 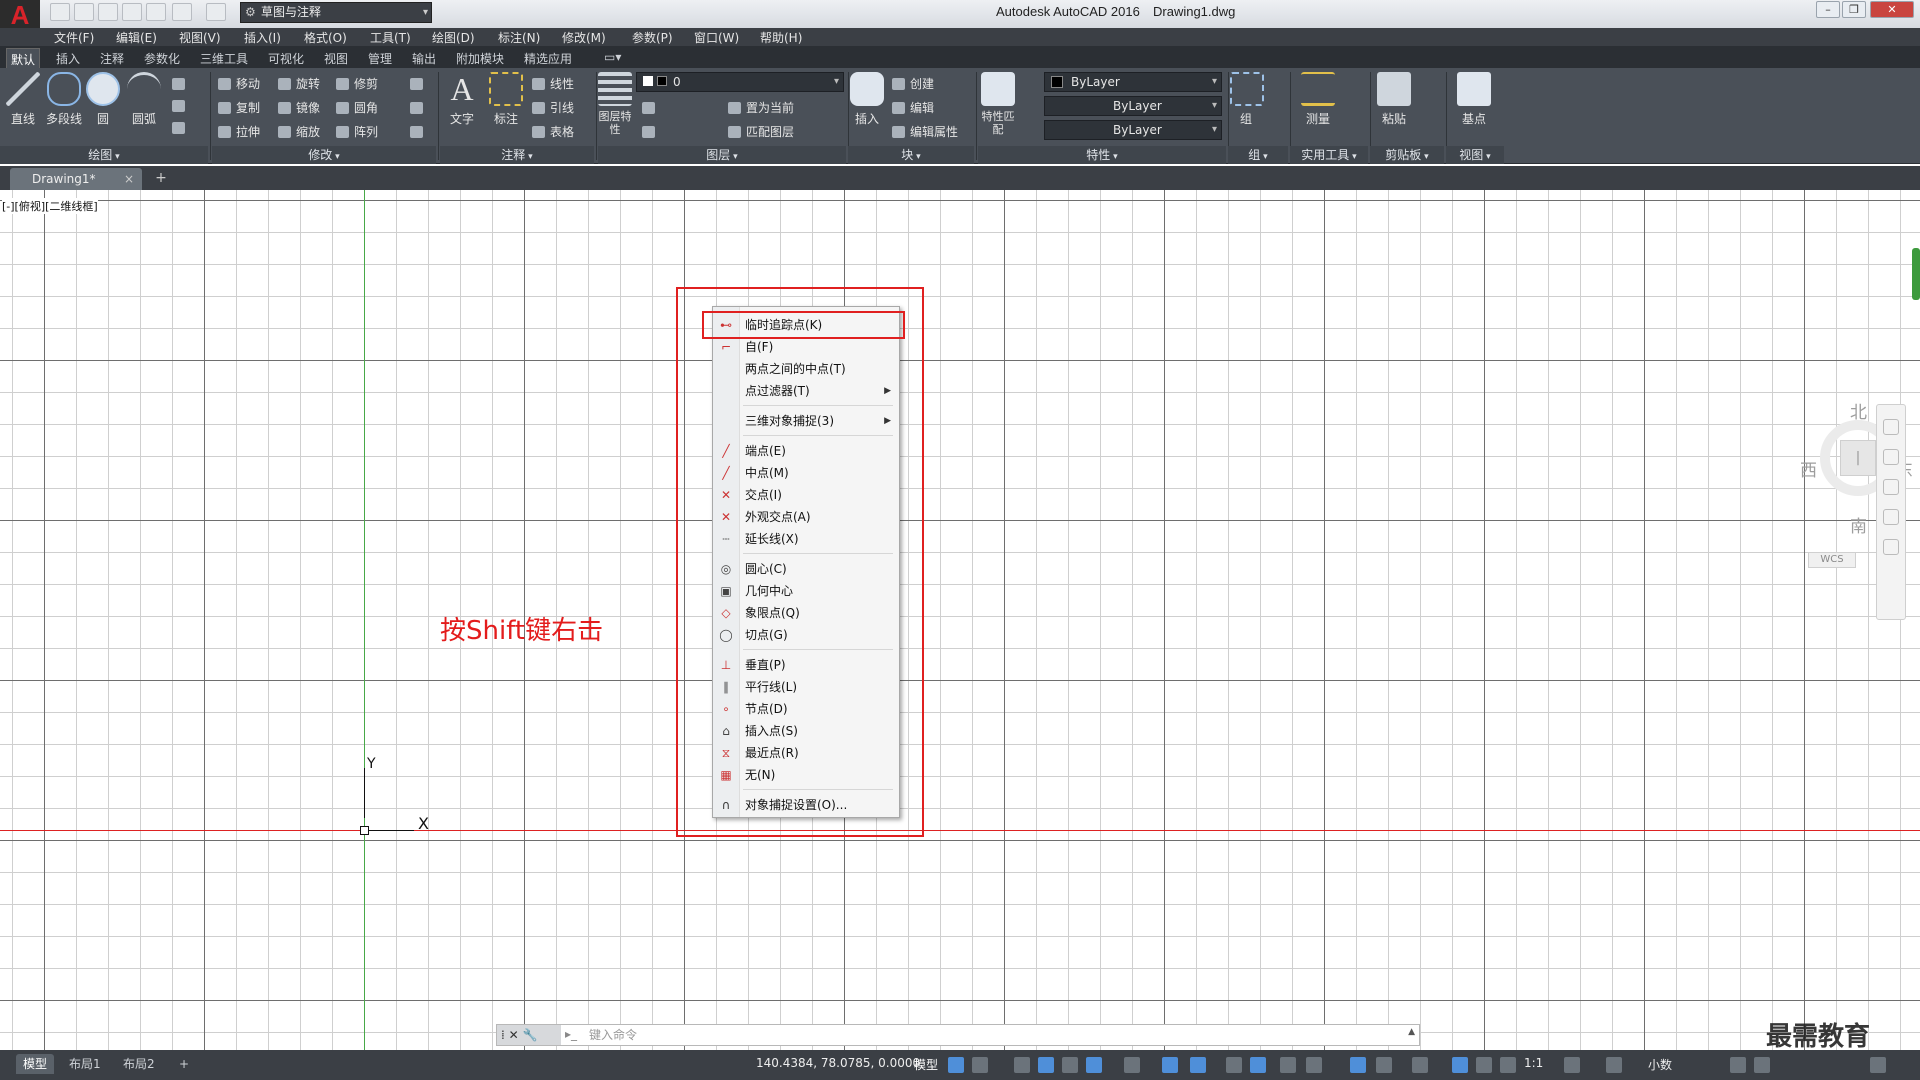 I want to click on plot-icon, so click(x=156, y=12).